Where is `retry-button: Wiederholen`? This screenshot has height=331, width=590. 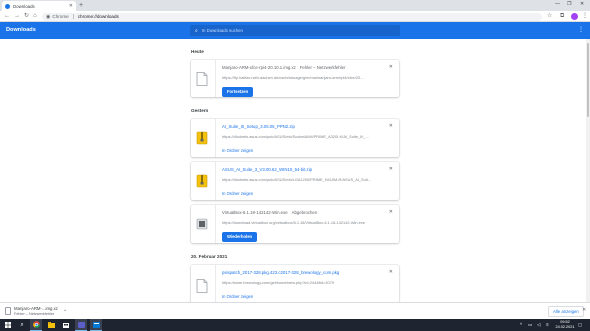
retry-button: Wiederholen is located at coordinates (240, 236).